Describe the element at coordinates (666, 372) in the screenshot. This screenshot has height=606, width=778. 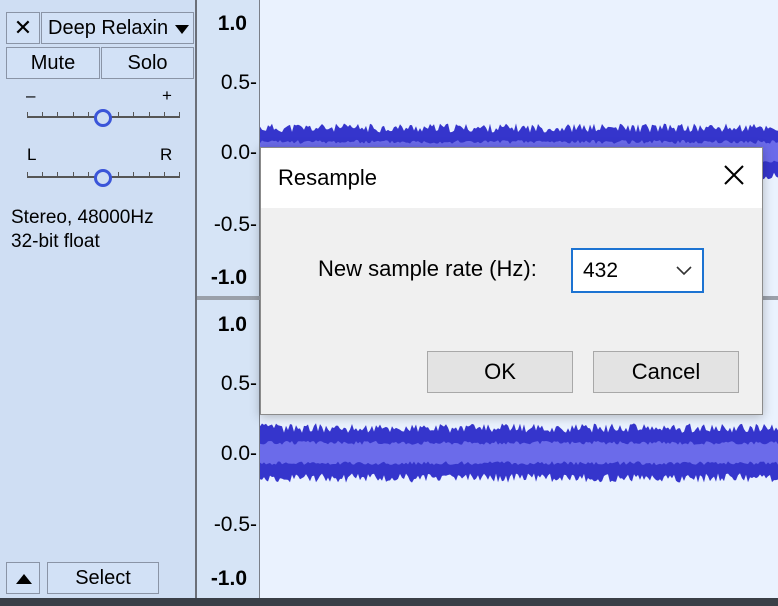
I see `cancel-button: Cancel` at that location.